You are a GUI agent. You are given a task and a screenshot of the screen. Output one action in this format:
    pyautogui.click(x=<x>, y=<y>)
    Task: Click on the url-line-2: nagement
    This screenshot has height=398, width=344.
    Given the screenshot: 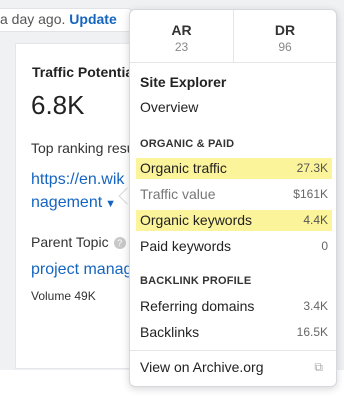 What is the action you would take?
    pyautogui.click(x=67, y=202)
    